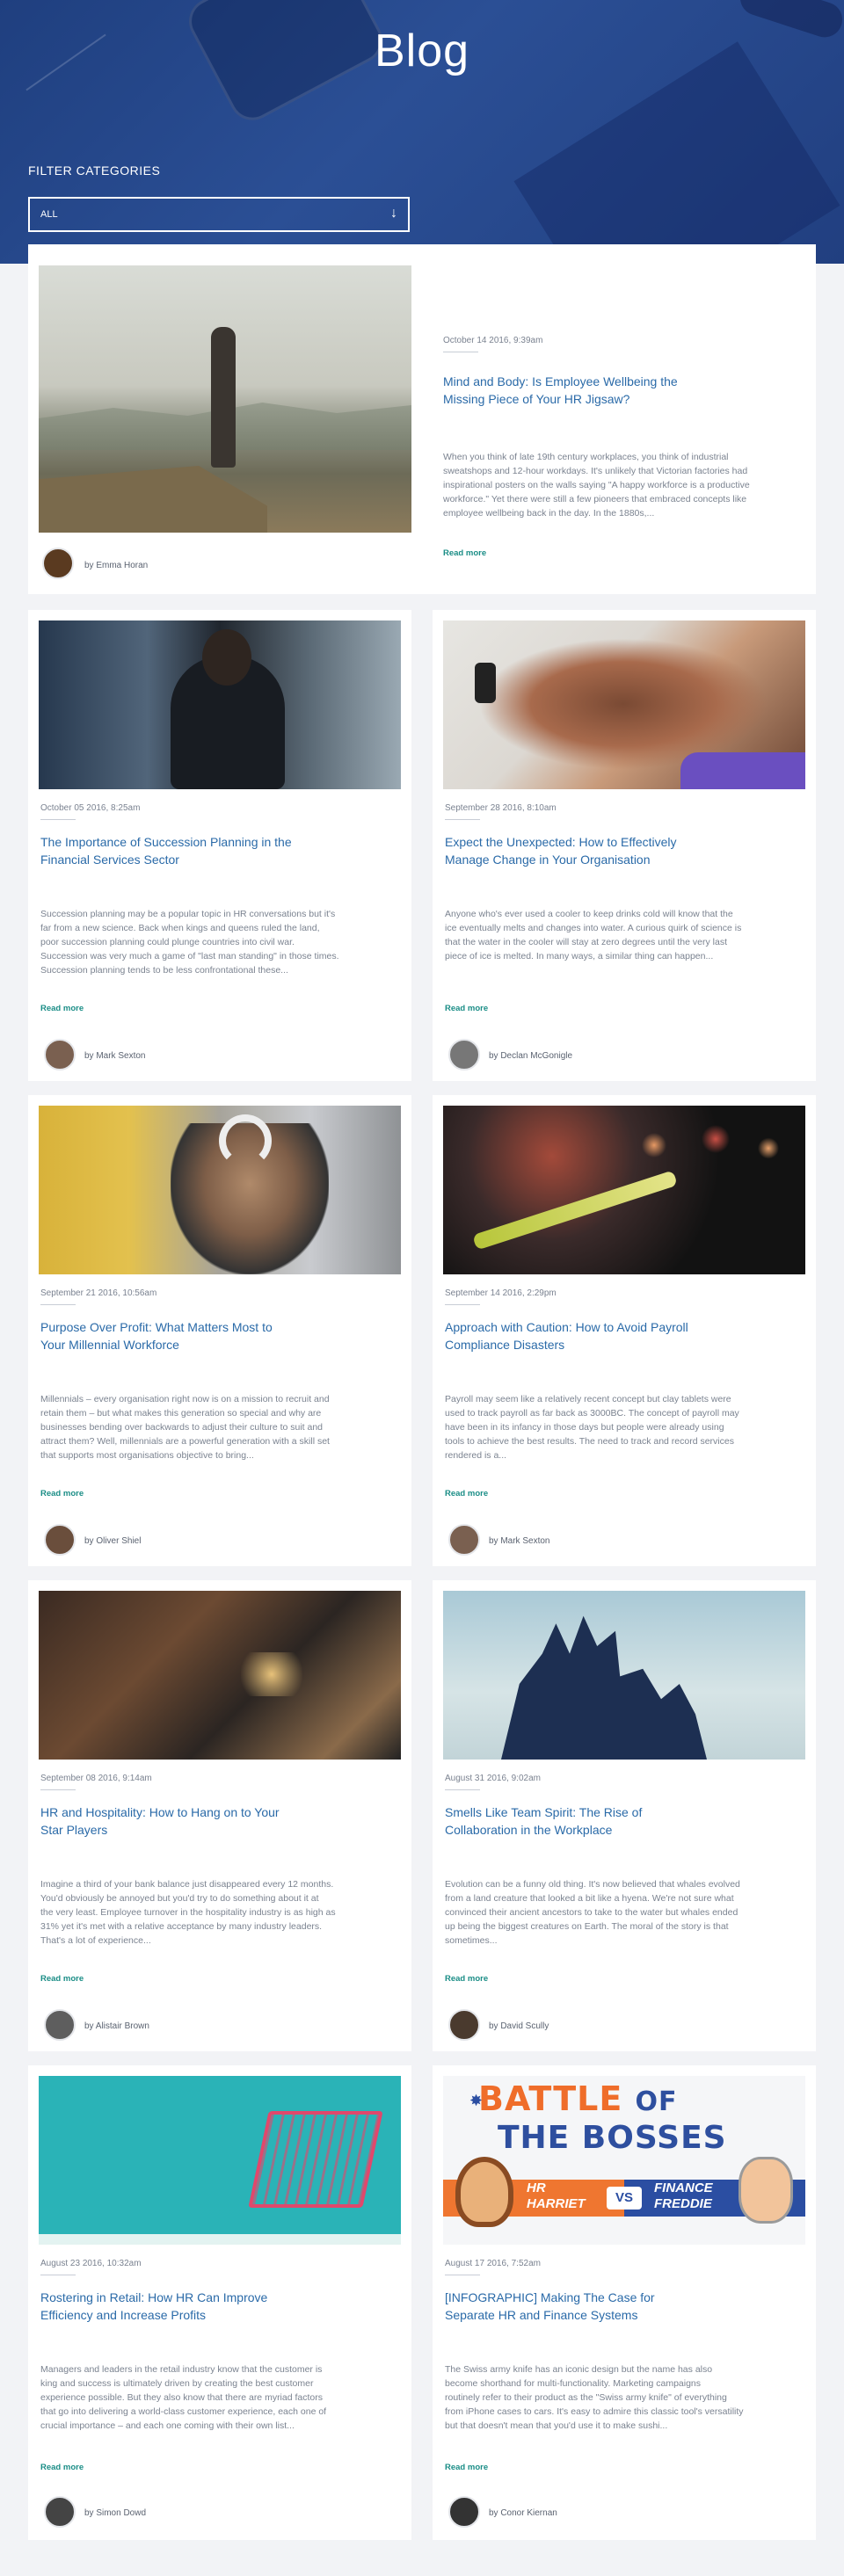 This screenshot has height=2576, width=844. I want to click on category-filter-select: ALL ↓, so click(219, 214).